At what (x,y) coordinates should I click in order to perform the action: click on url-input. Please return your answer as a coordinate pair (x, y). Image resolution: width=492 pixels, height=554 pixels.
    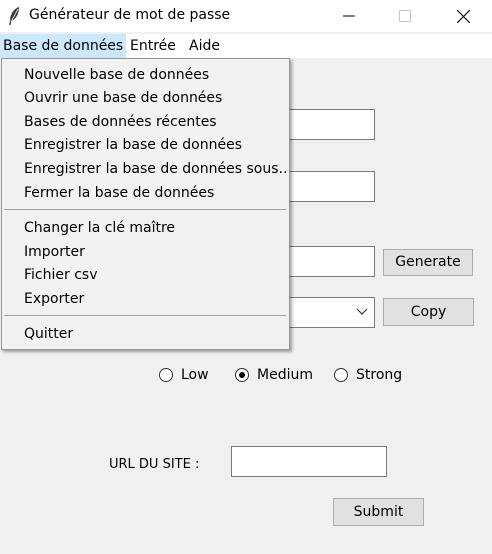
    Looking at the image, I should click on (309, 461).